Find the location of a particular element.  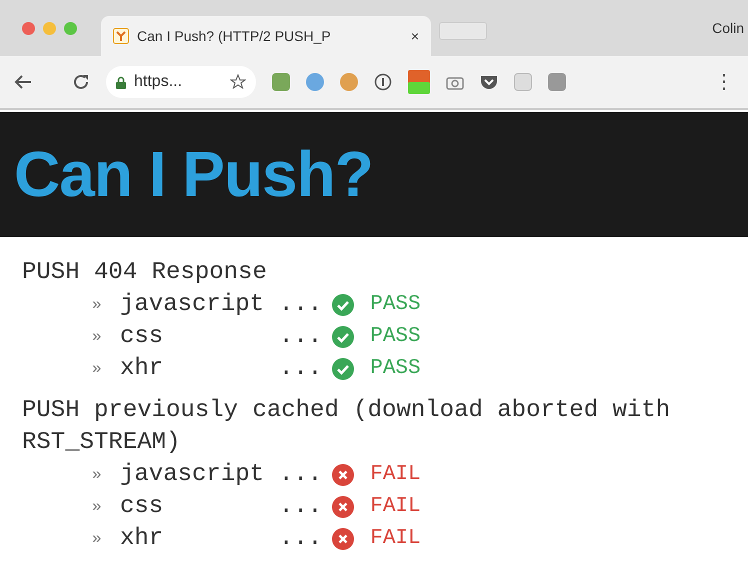

shield-icon is located at coordinates (489, 82).